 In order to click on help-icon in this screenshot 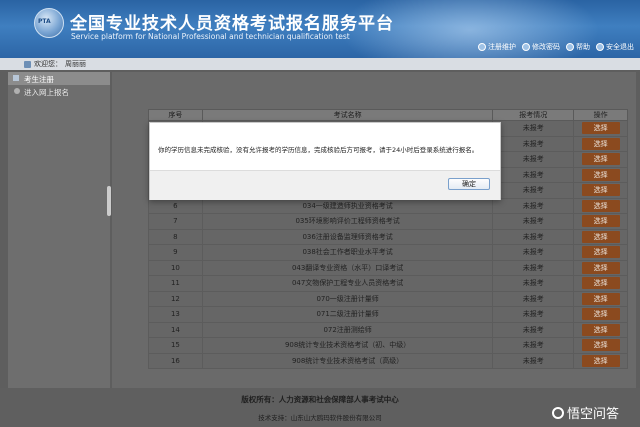, I will do `click(570, 47)`.